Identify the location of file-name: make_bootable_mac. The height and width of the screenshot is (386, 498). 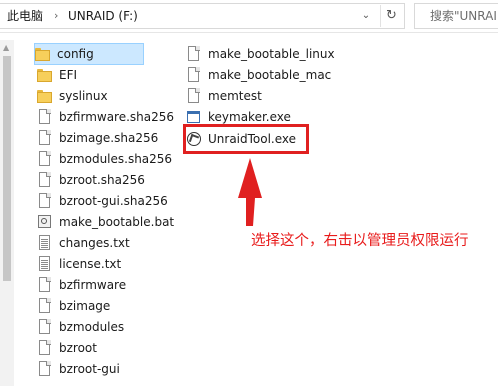
(270, 75).